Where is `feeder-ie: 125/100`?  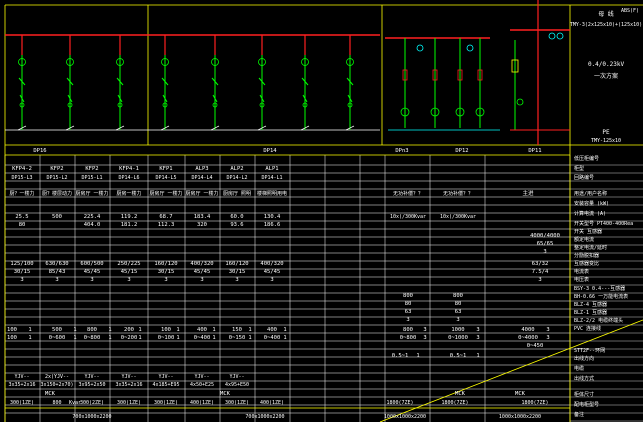 feeder-ie: 125/100 is located at coordinates (21, 264).